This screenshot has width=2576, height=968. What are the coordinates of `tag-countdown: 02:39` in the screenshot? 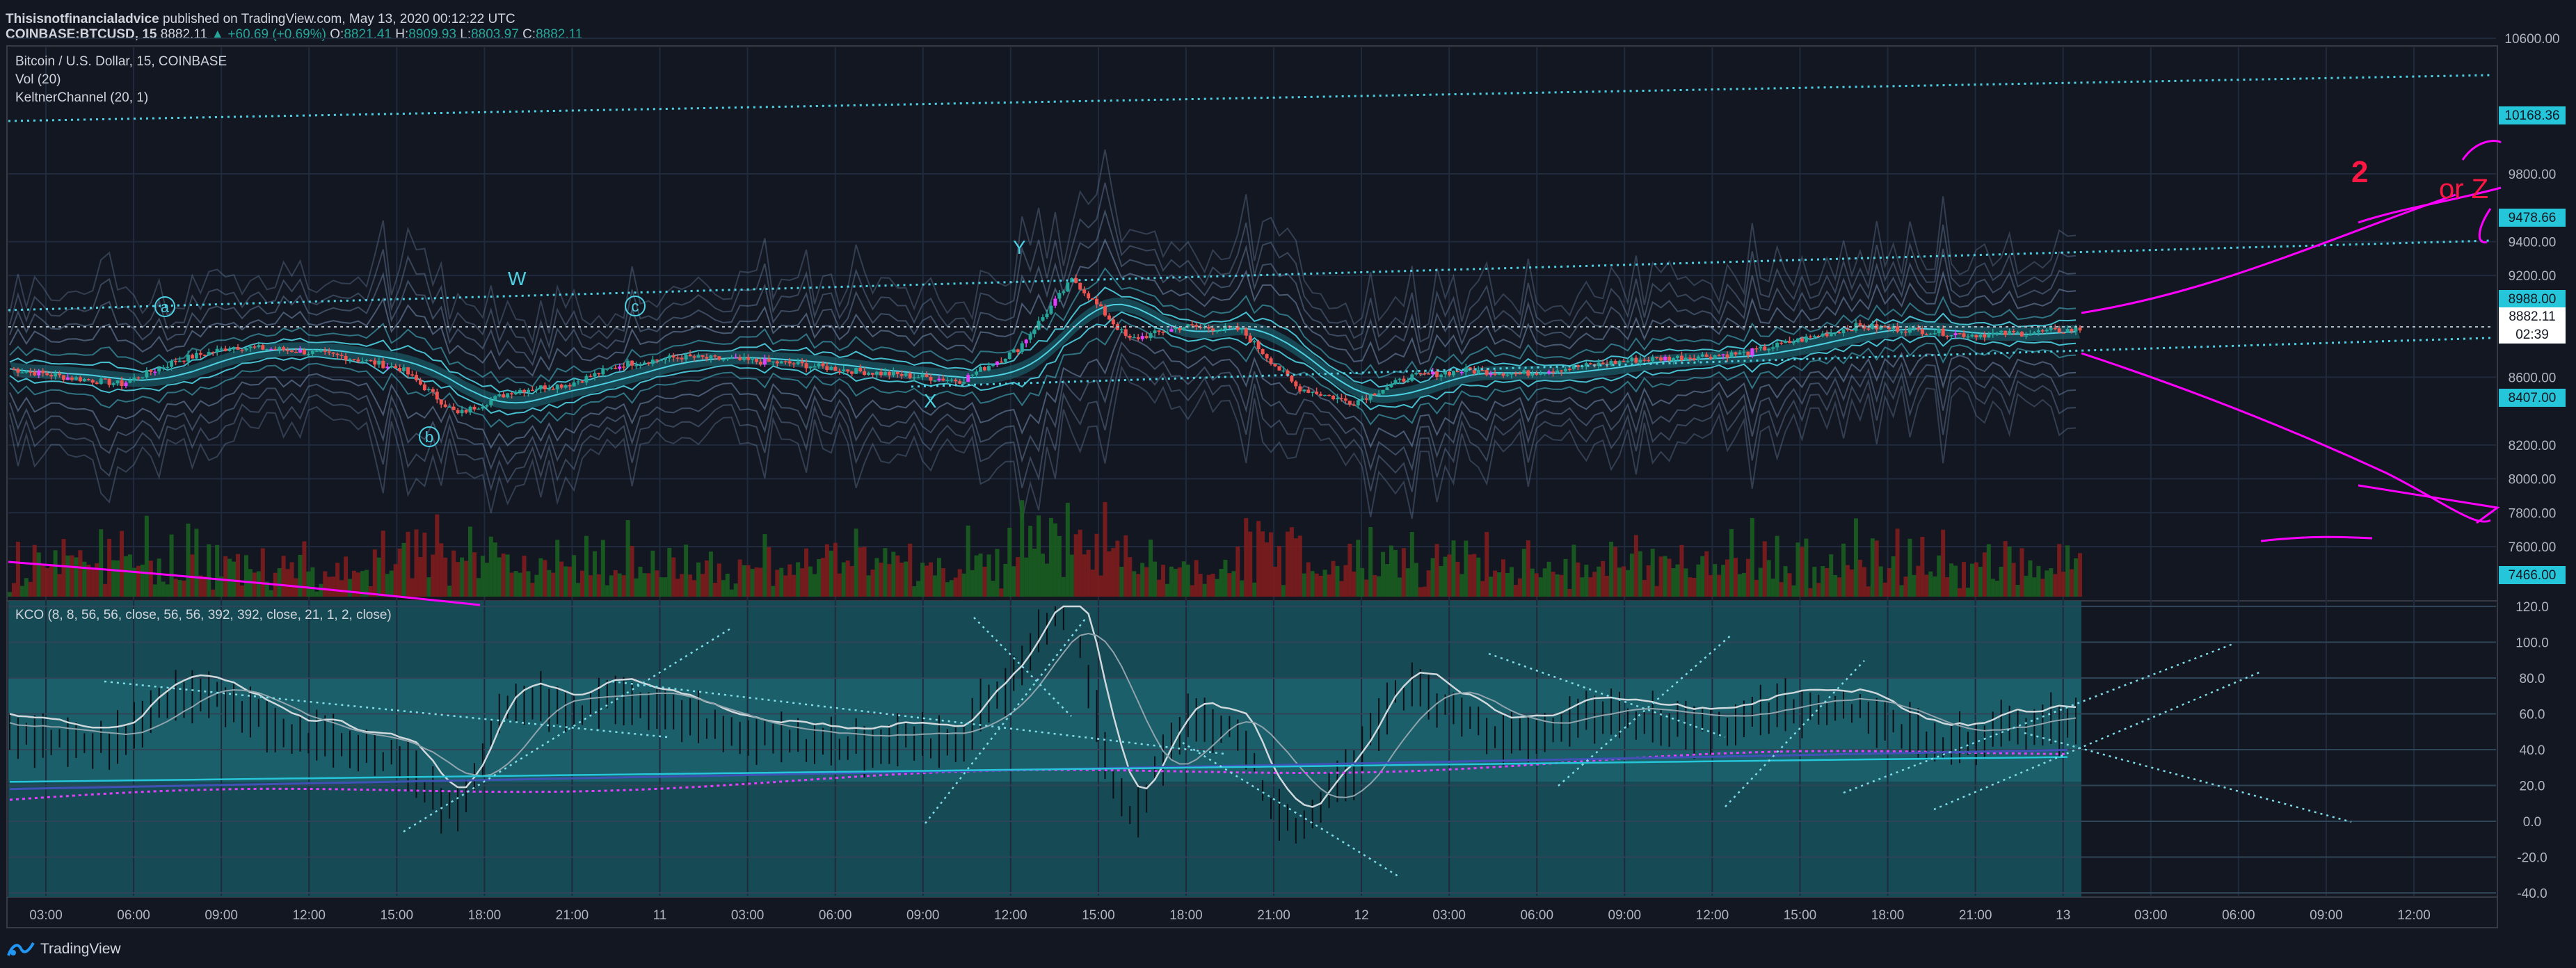 It's located at (2532, 335).